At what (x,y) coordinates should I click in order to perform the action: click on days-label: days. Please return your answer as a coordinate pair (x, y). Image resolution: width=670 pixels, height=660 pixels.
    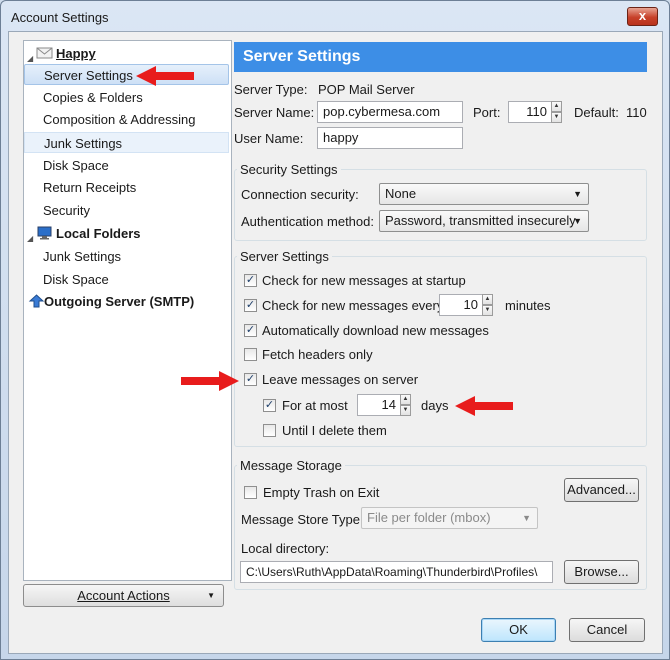
    Looking at the image, I should click on (435, 405).